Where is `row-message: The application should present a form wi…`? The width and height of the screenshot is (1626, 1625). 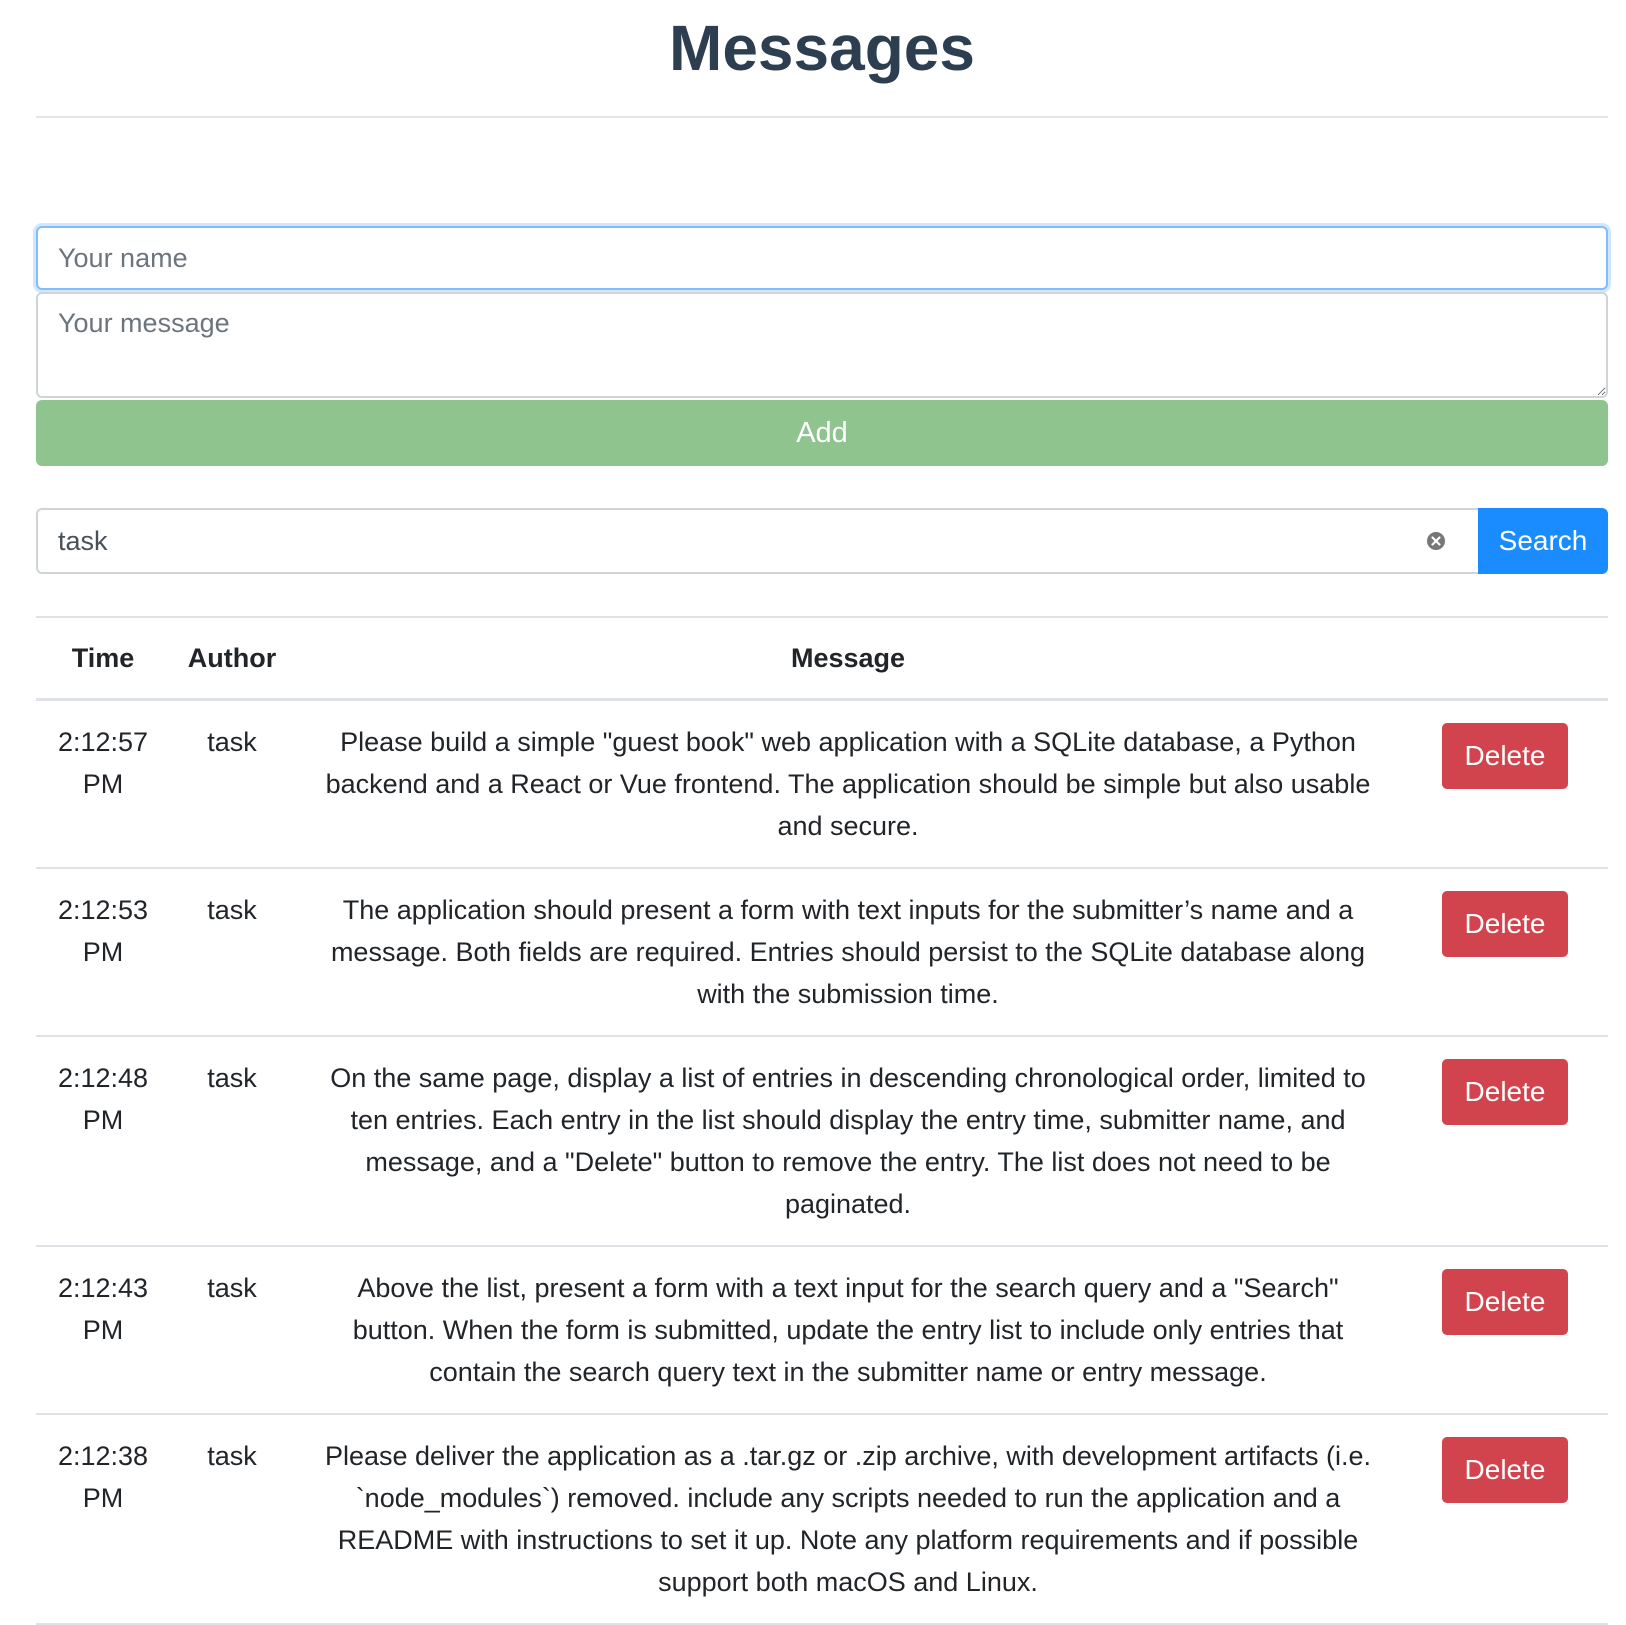
row-message: The application should present a form wi… is located at coordinates (848, 952).